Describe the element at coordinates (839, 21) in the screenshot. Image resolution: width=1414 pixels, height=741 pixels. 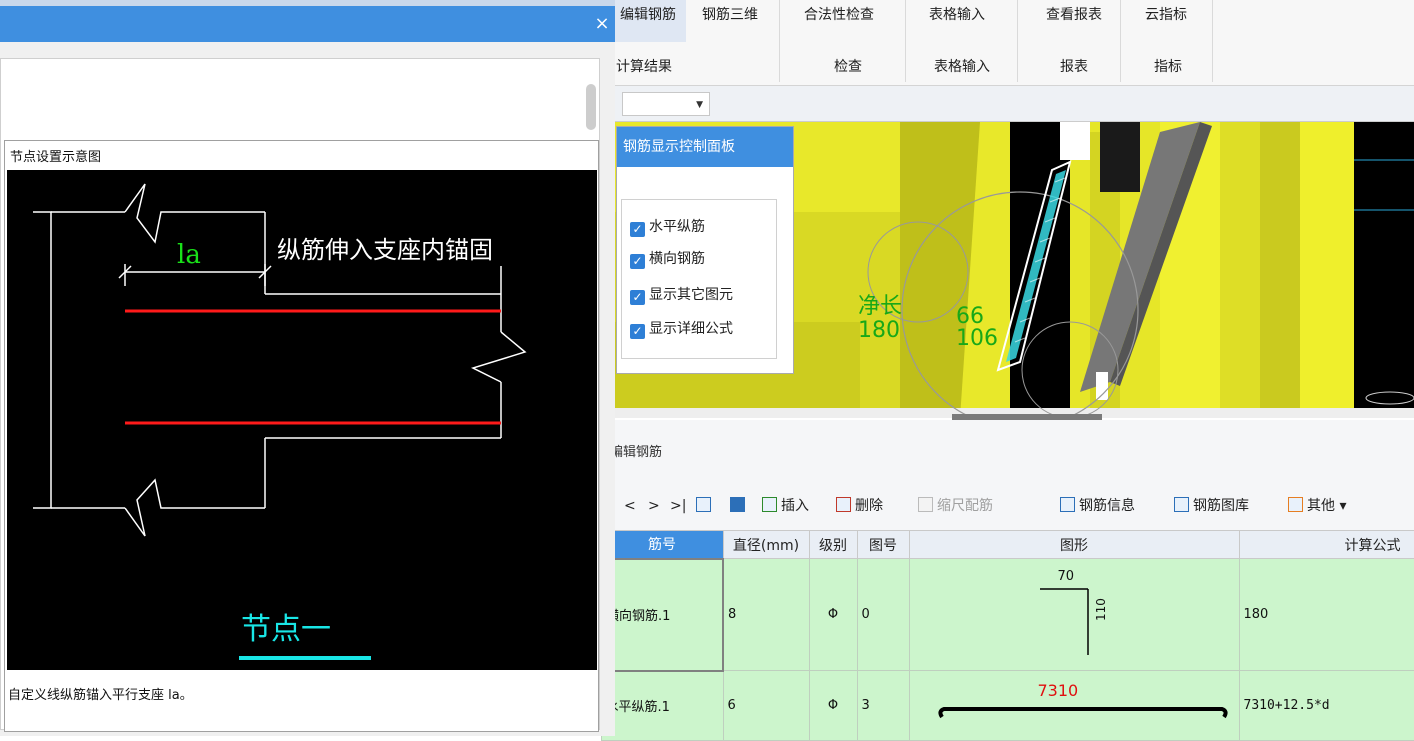
I see `tab-validity-check: 合法性检查` at that location.